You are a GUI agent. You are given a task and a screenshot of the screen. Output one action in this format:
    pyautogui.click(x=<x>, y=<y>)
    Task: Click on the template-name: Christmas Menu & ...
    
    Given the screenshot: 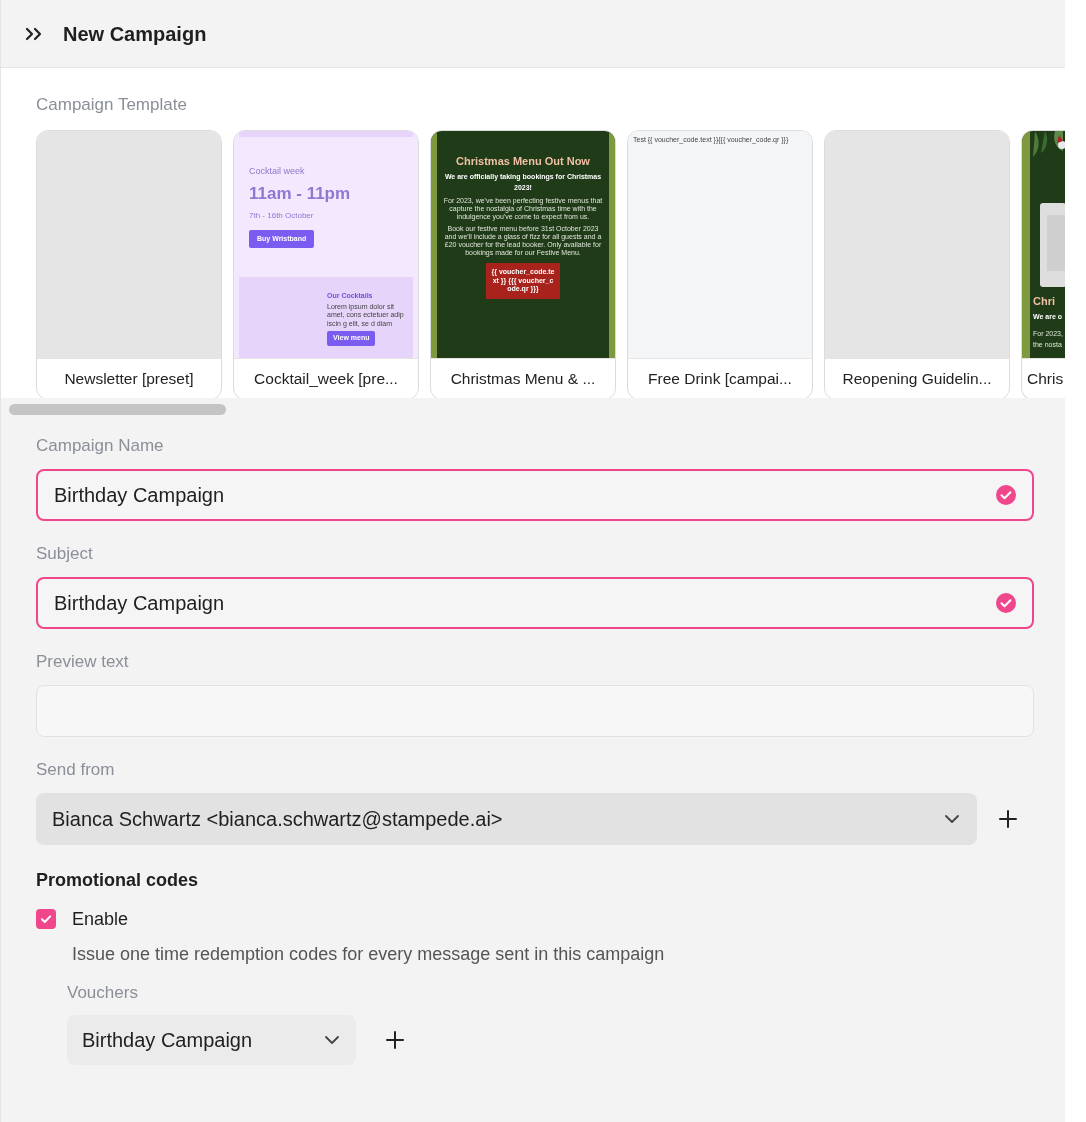 What is the action you would take?
    pyautogui.click(x=523, y=378)
    